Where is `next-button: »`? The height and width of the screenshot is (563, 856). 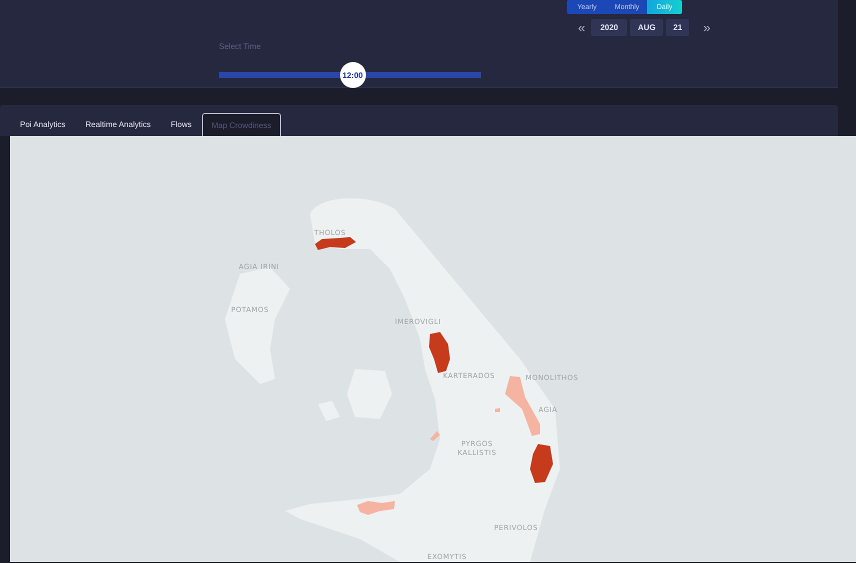
next-button: » is located at coordinates (707, 27).